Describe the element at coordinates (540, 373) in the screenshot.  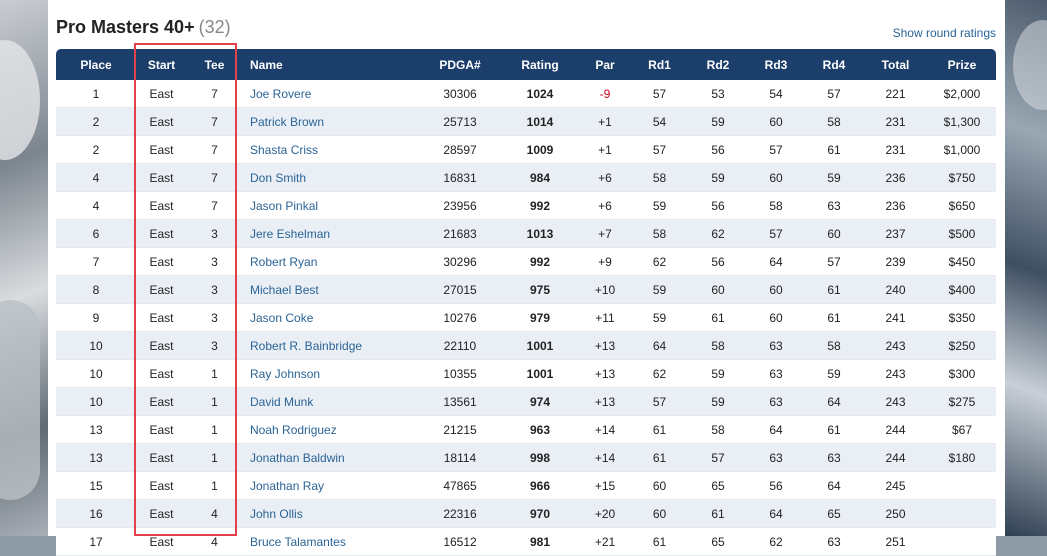
I see `rating-cell: 1001` at that location.